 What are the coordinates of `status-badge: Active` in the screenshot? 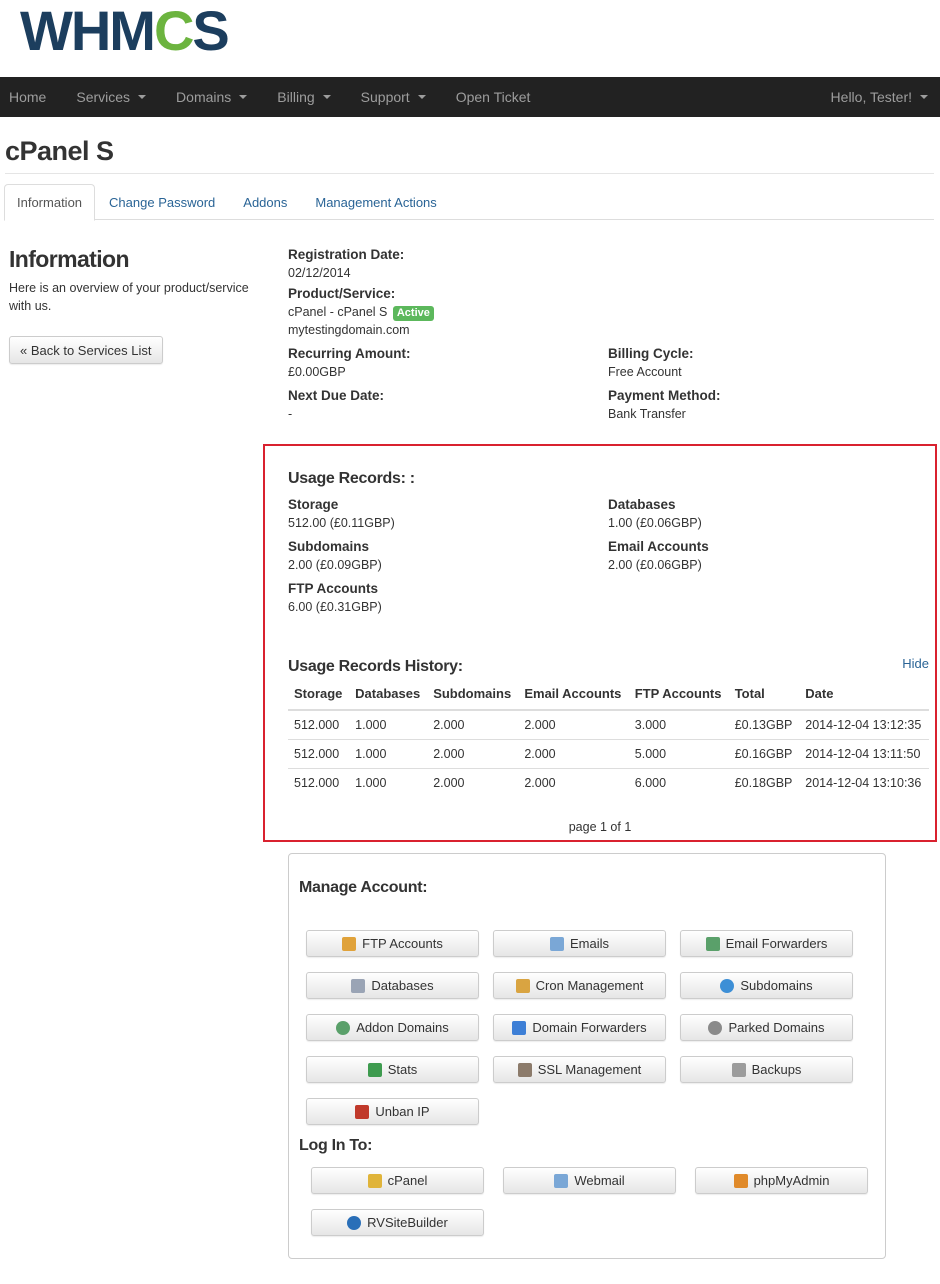 It's located at (413, 313).